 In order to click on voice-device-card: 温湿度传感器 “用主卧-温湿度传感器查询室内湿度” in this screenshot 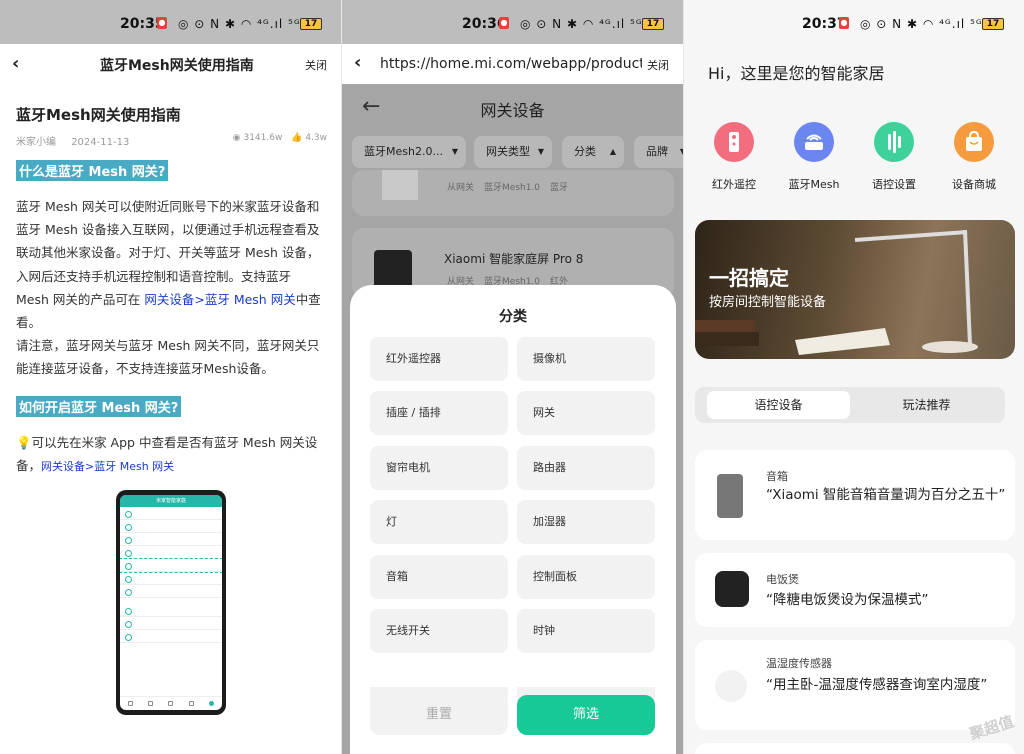, I will do `click(855, 685)`.